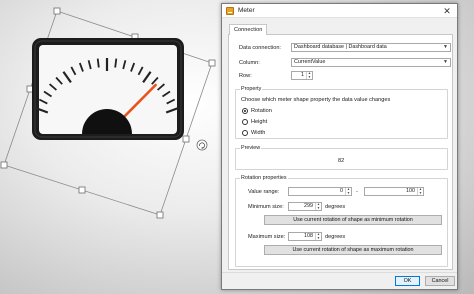 The height and width of the screenshot is (294, 474). I want to click on preview-value: 82, so click(341, 161).